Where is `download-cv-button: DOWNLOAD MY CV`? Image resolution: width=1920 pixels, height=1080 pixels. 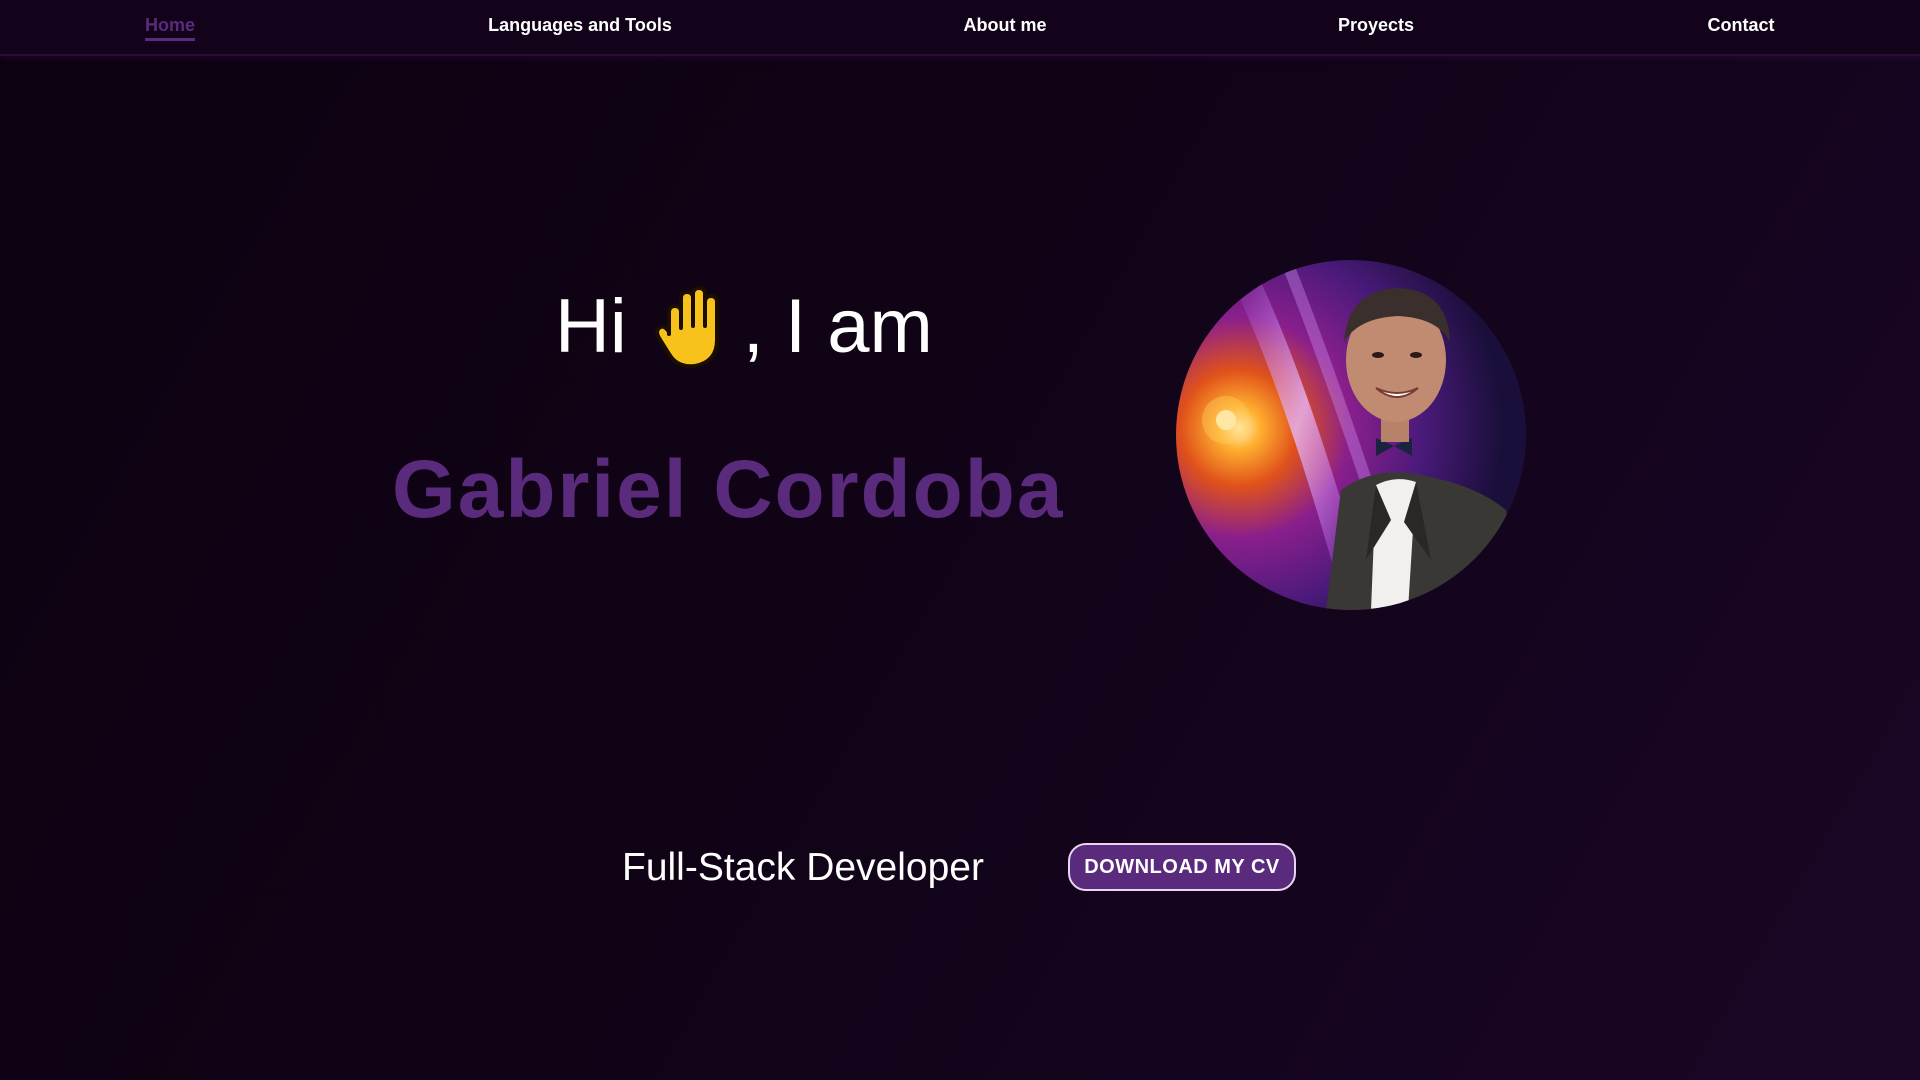 download-cv-button: DOWNLOAD MY CV is located at coordinates (1182, 867).